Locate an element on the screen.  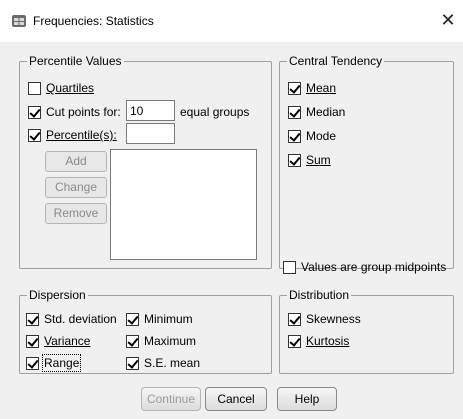
group-midpoints-box is located at coordinates (289, 267).